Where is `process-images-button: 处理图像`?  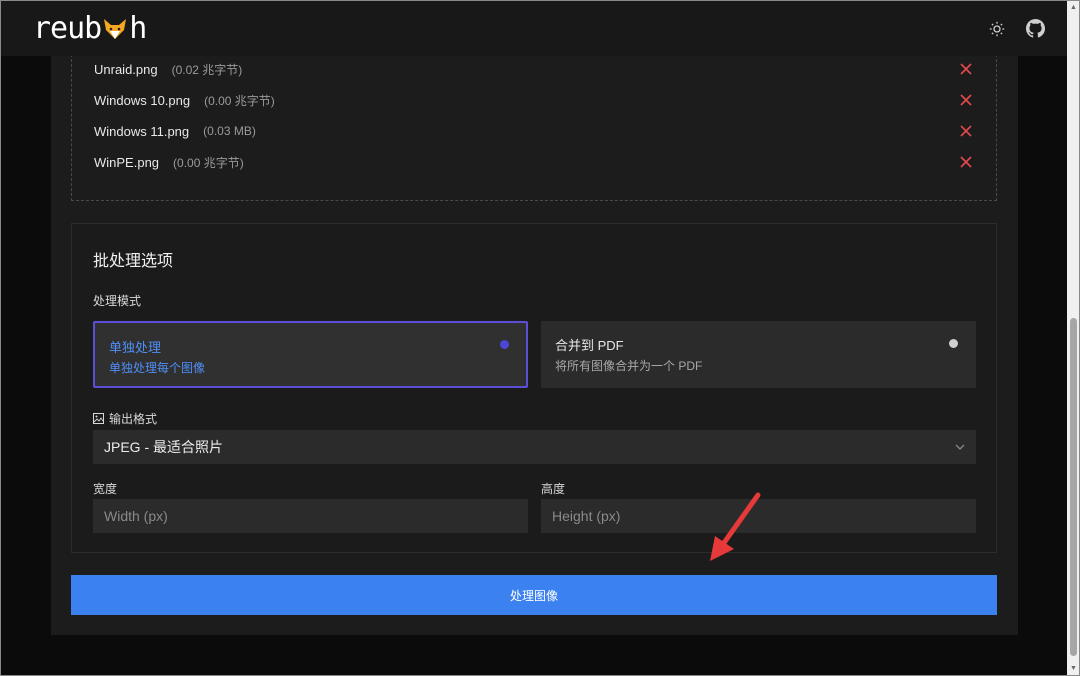 process-images-button: 处理图像 is located at coordinates (534, 595).